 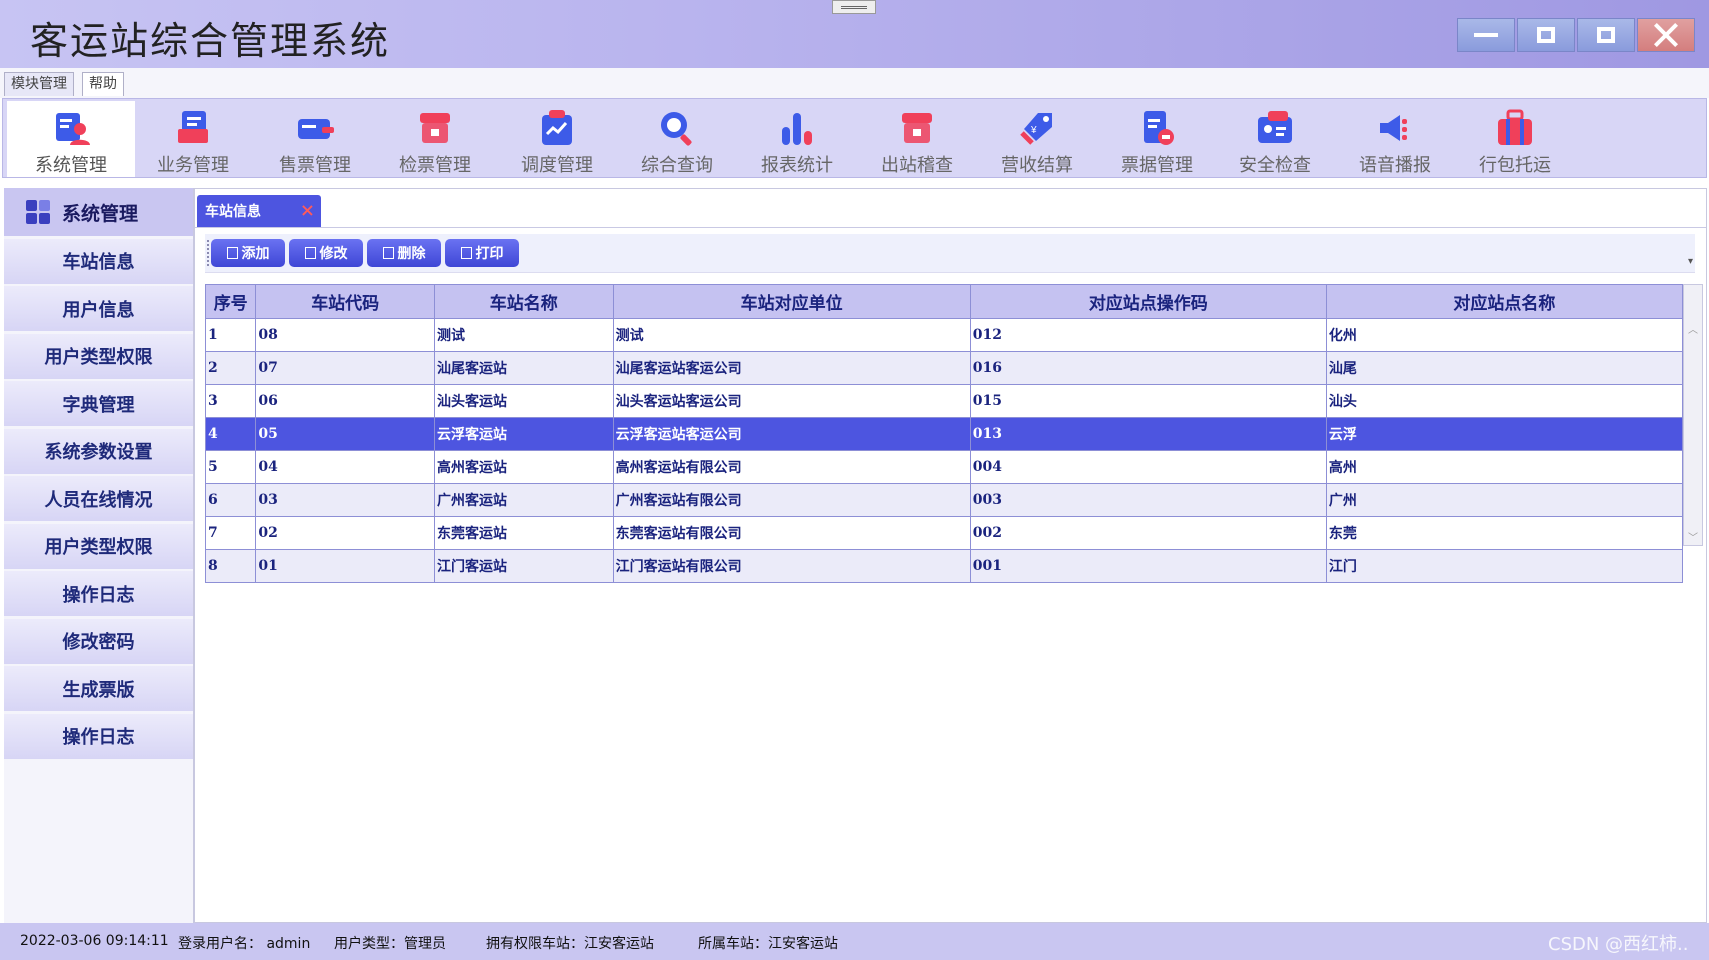 I want to click on table-row: 2 07 汕尾客运站 汕尾客运站客运公司 016 汕尾, so click(x=944, y=368).